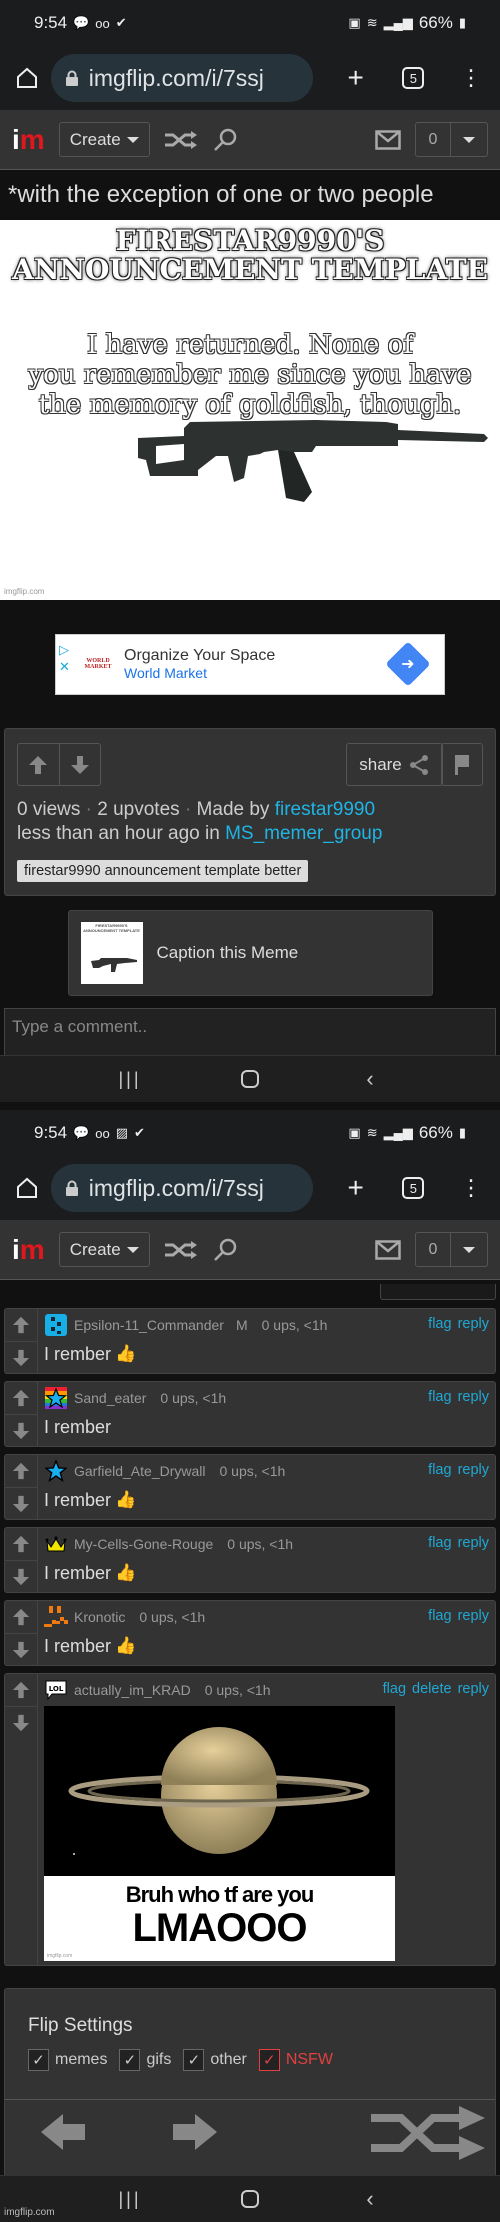  What do you see at coordinates (429, 2132) in the screenshot?
I see `random-meme-shuffle-icon` at bounding box center [429, 2132].